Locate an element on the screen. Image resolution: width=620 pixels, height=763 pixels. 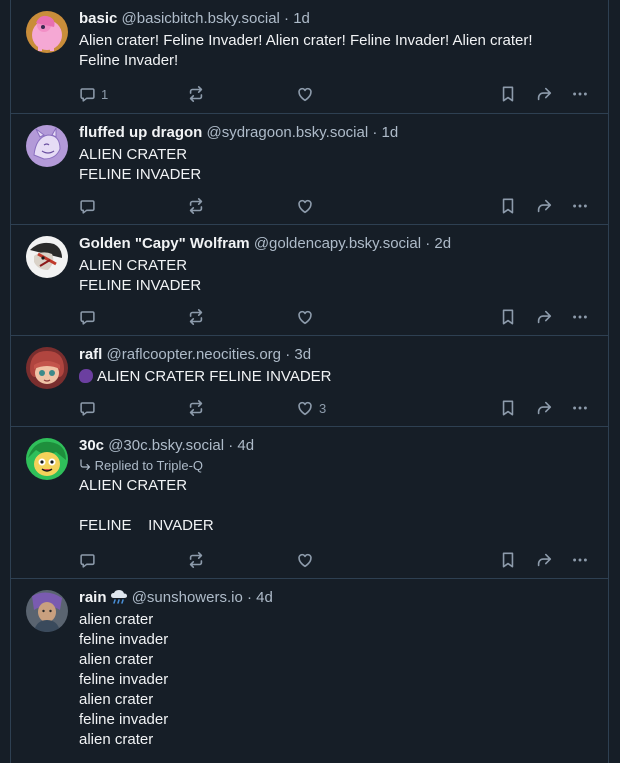
post-time: 2d is located at coordinates (442, 243).